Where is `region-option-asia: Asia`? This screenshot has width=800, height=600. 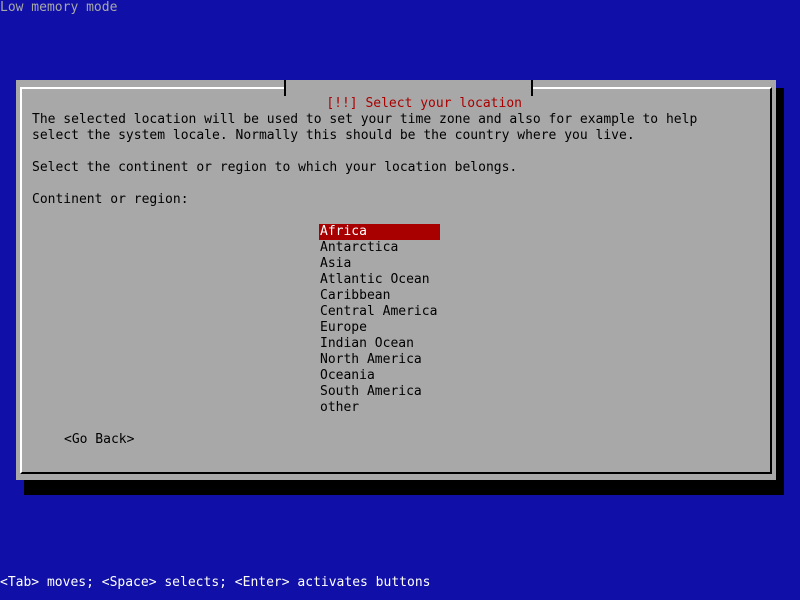
region-option-asia: Asia is located at coordinates (379, 264).